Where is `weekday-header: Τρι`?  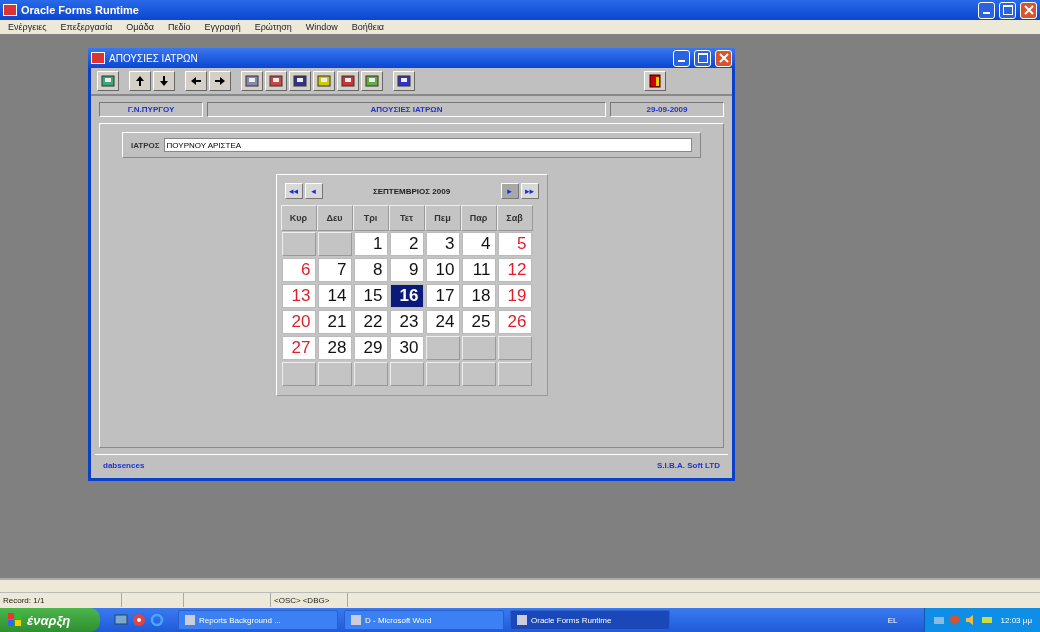
weekday-header: Τρι is located at coordinates (370, 218).